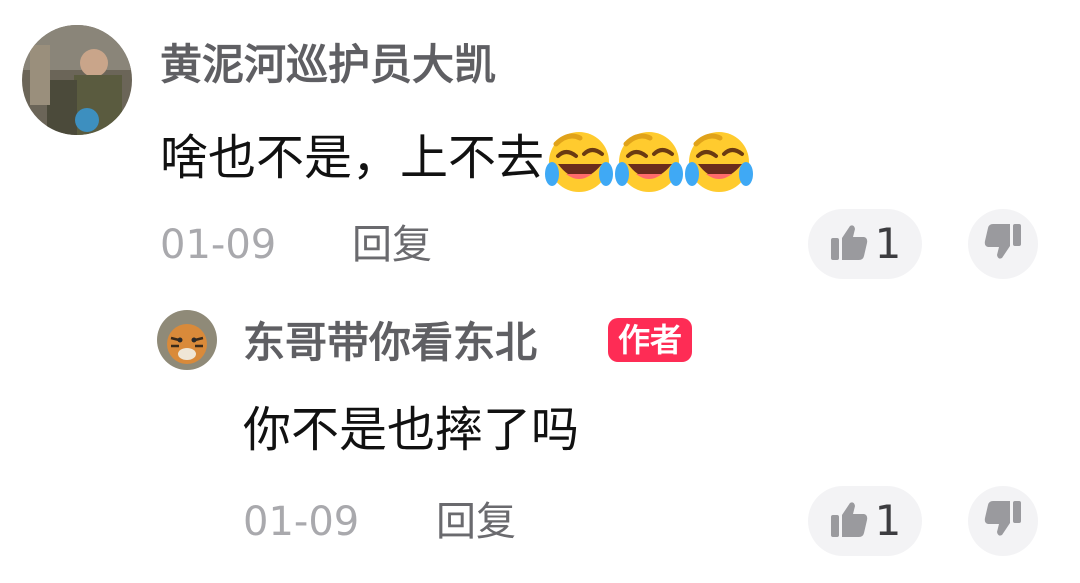 Image resolution: width=1080 pixels, height=583 pixels. I want to click on reply-text: 你不是也摔了吗, so click(411, 430).